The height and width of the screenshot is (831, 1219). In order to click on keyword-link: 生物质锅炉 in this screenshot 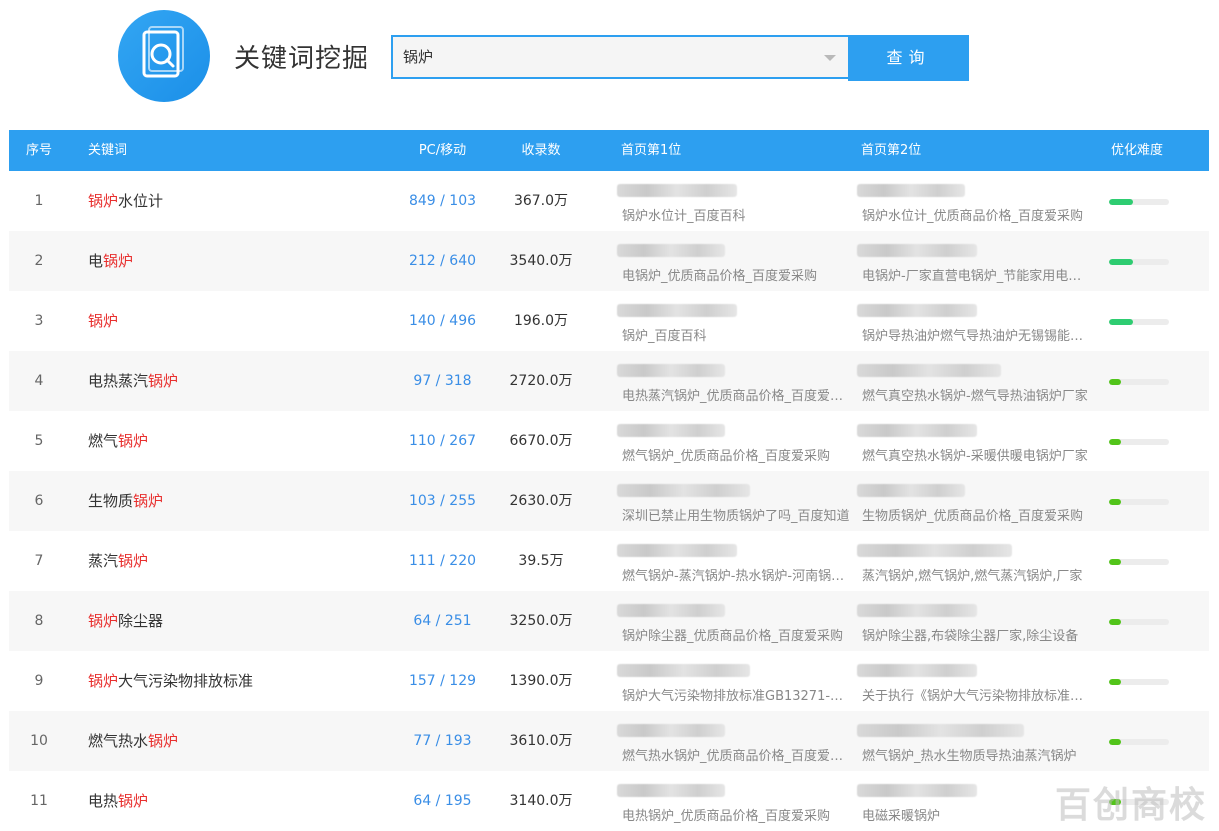, I will do `click(125, 501)`.